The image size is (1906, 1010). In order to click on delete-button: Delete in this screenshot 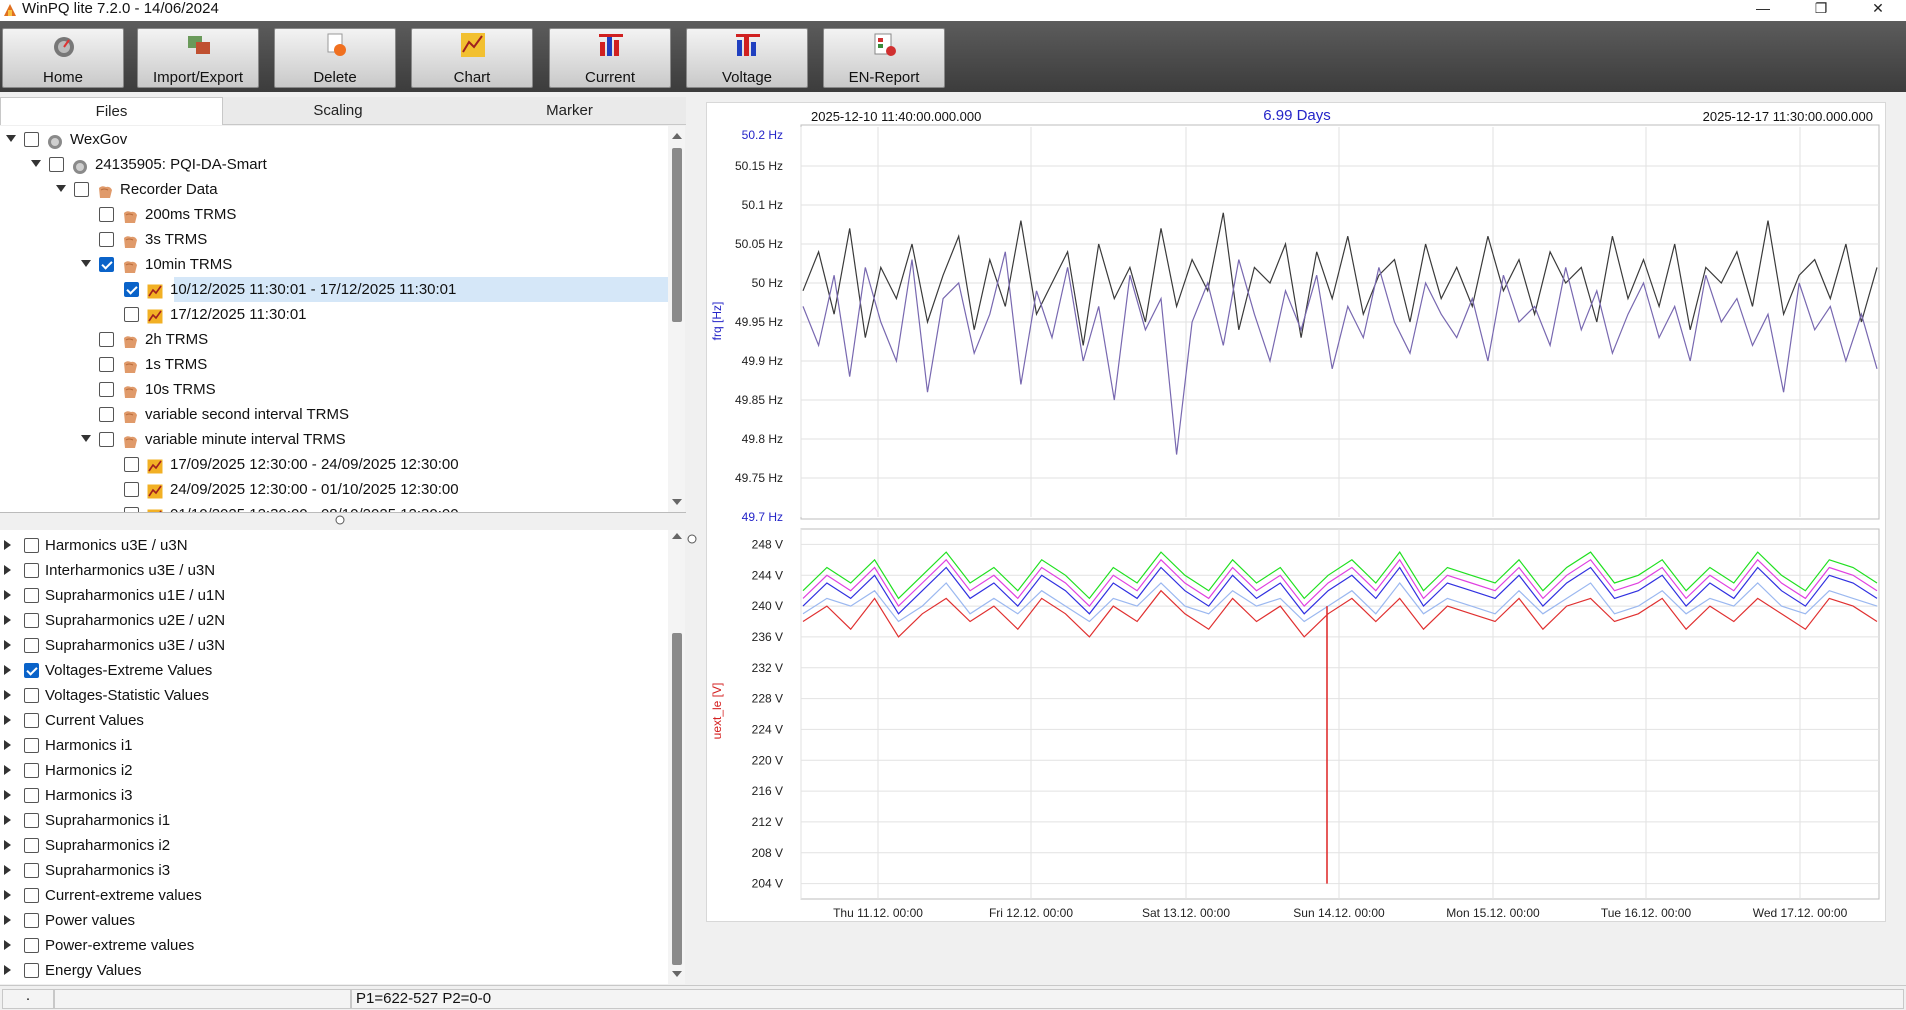, I will do `click(335, 58)`.